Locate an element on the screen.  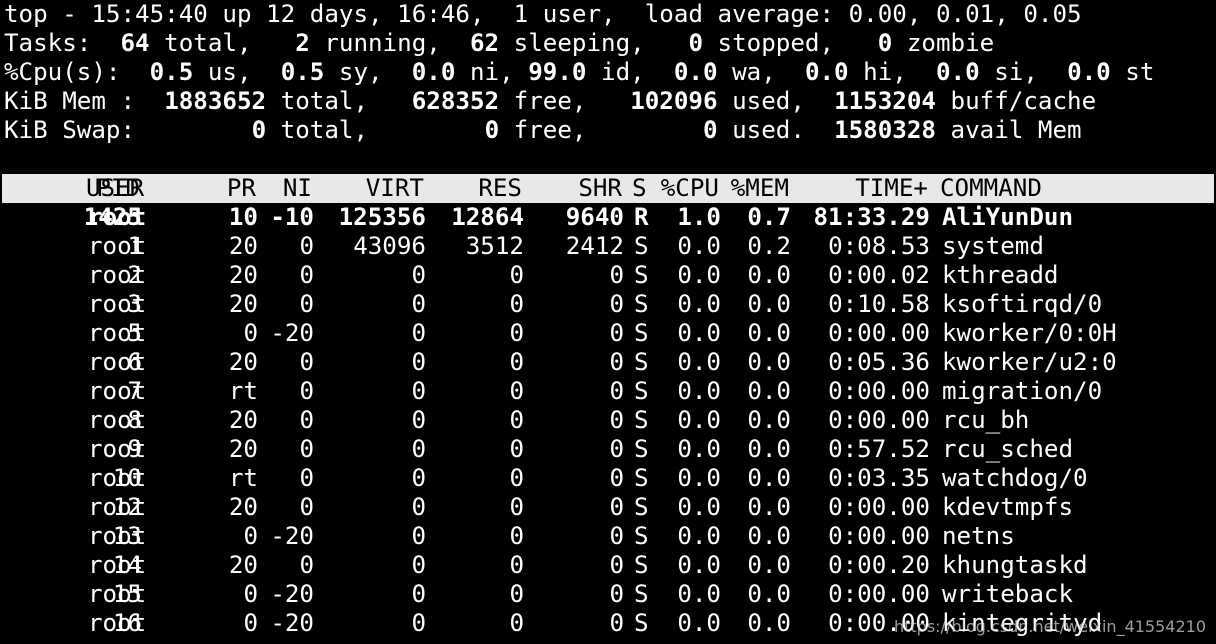
swap-avail-mem-label: avail Mem is located at coordinates (1009, 130).